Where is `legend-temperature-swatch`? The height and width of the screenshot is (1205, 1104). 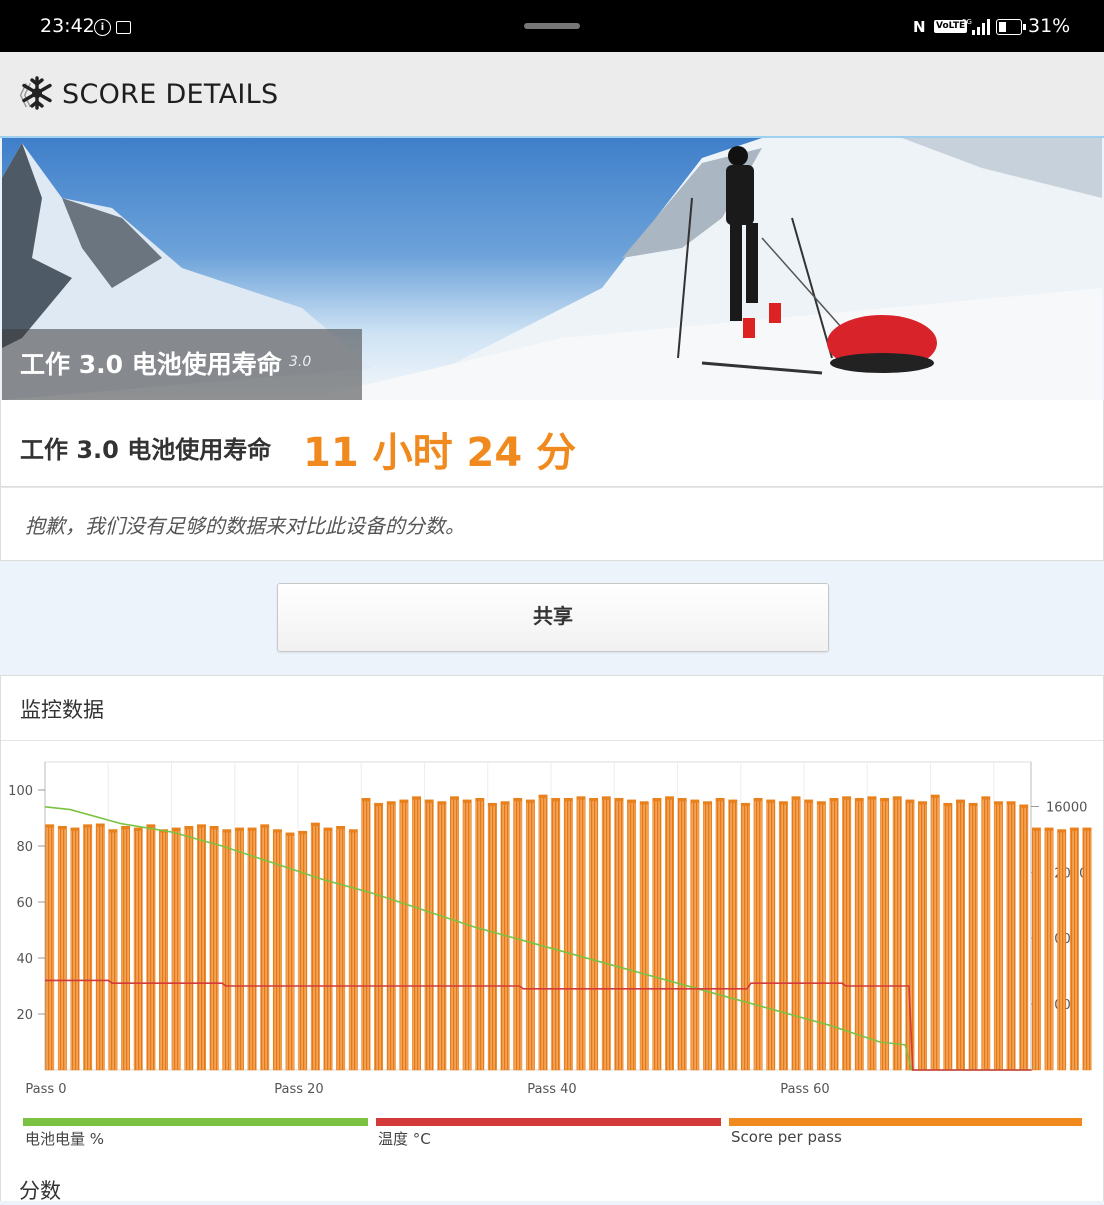 legend-temperature-swatch is located at coordinates (548, 1122).